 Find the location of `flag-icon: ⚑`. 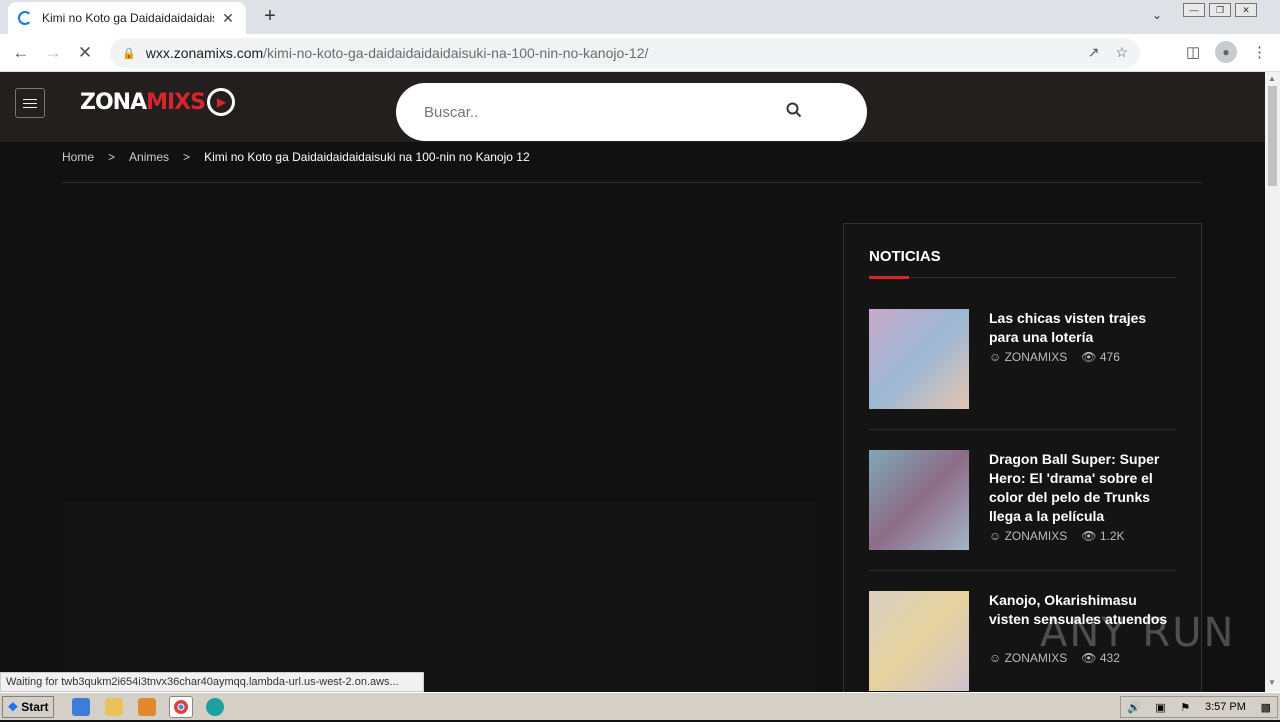

flag-icon: ⚑ is located at coordinates (1185, 707).